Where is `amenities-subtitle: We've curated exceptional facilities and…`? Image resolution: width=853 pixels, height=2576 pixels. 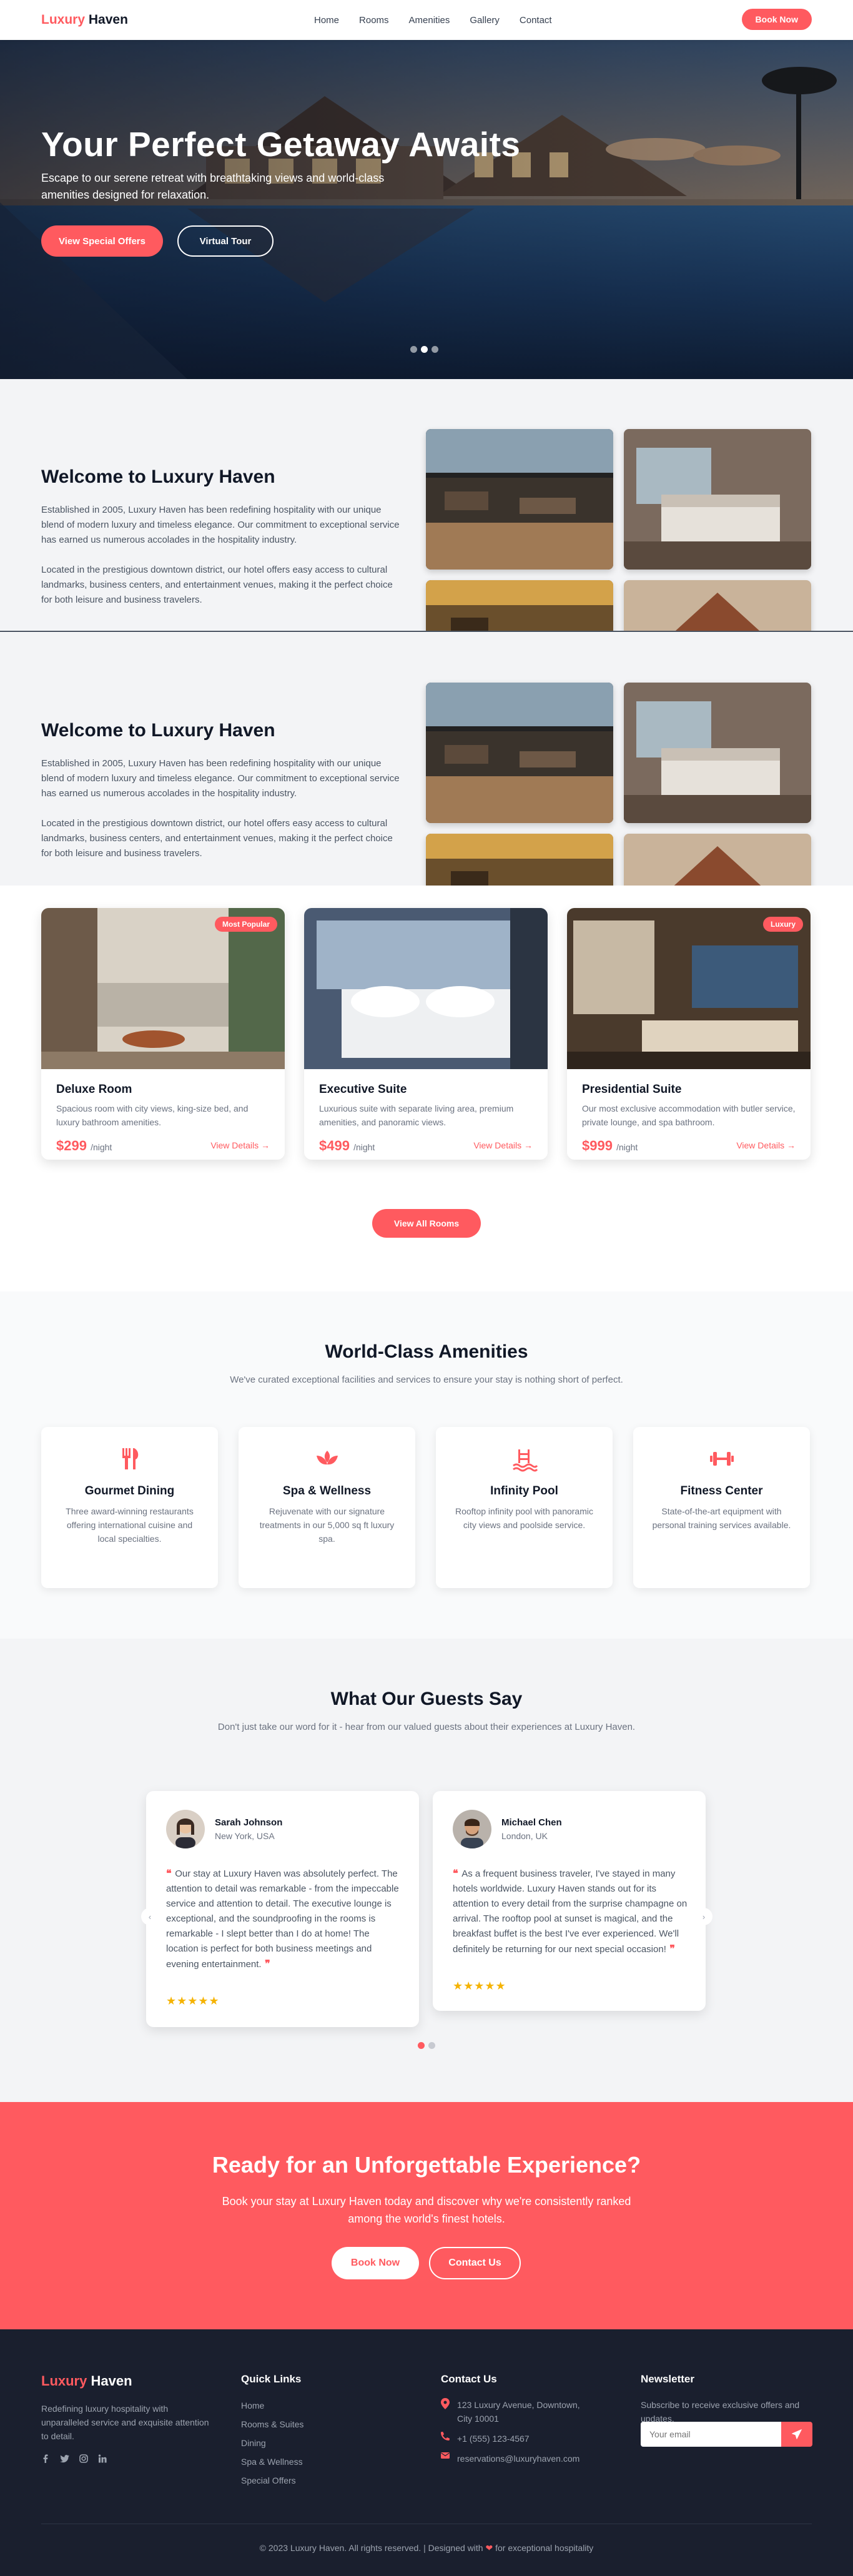
amenities-subtitle: We've curated exceptional facilities and… is located at coordinates (426, 1379).